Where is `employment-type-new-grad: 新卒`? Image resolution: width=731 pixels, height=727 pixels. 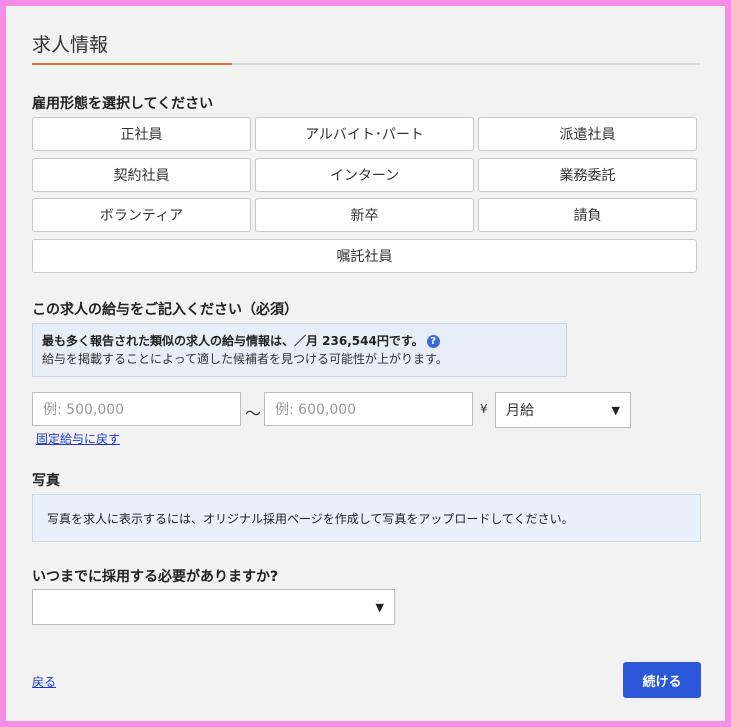
employment-type-new-grad: 新卒 is located at coordinates (364, 215).